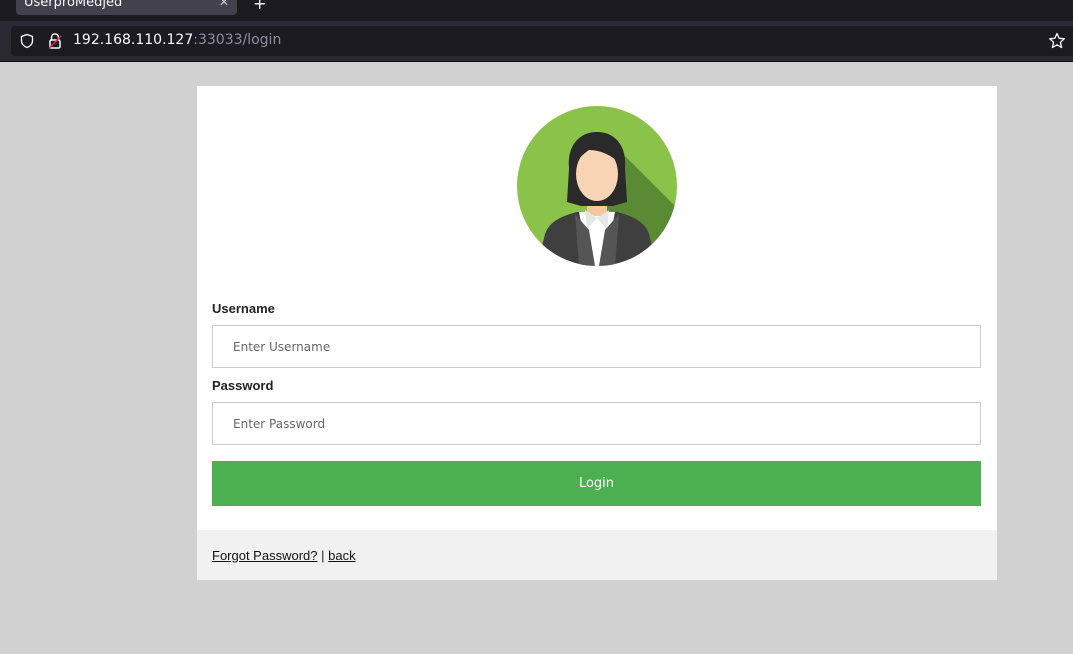 This screenshot has width=1073, height=654. What do you see at coordinates (224, 6) in the screenshot?
I see `close-tab-icon: ✕` at bounding box center [224, 6].